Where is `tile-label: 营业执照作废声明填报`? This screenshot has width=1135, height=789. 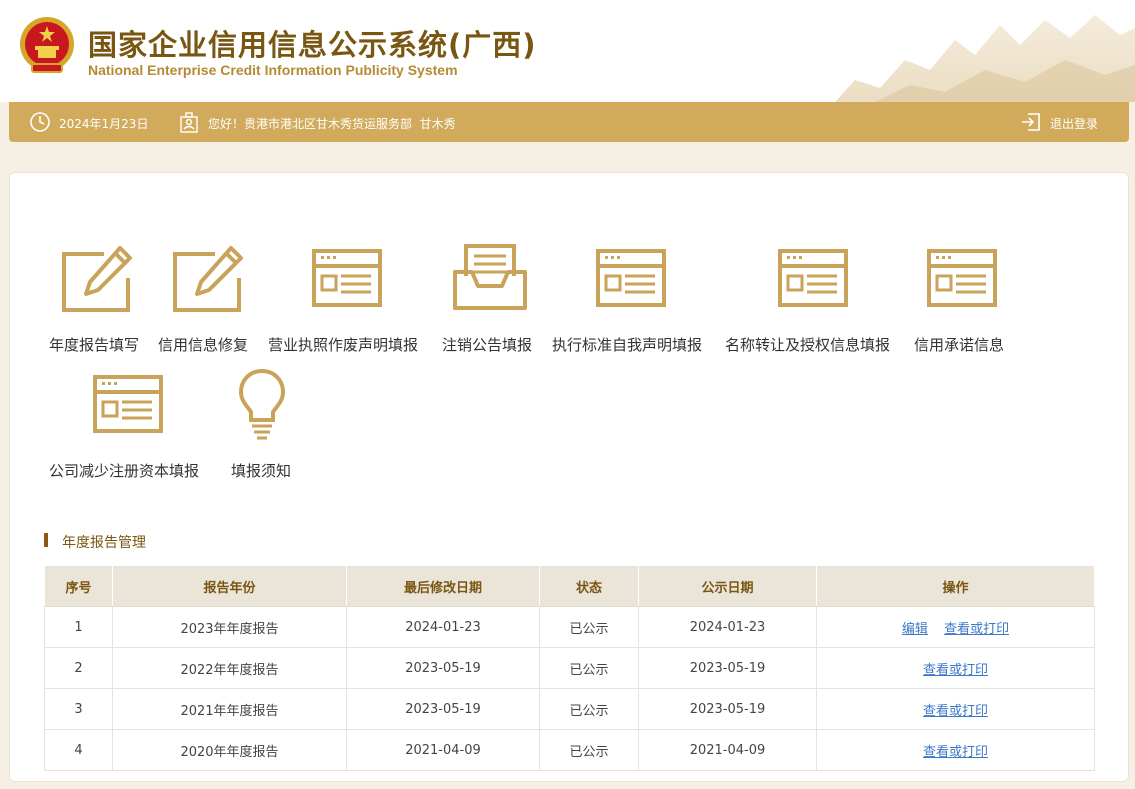
tile-label: 营业执照作废声明填报 is located at coordinates (343, 345).